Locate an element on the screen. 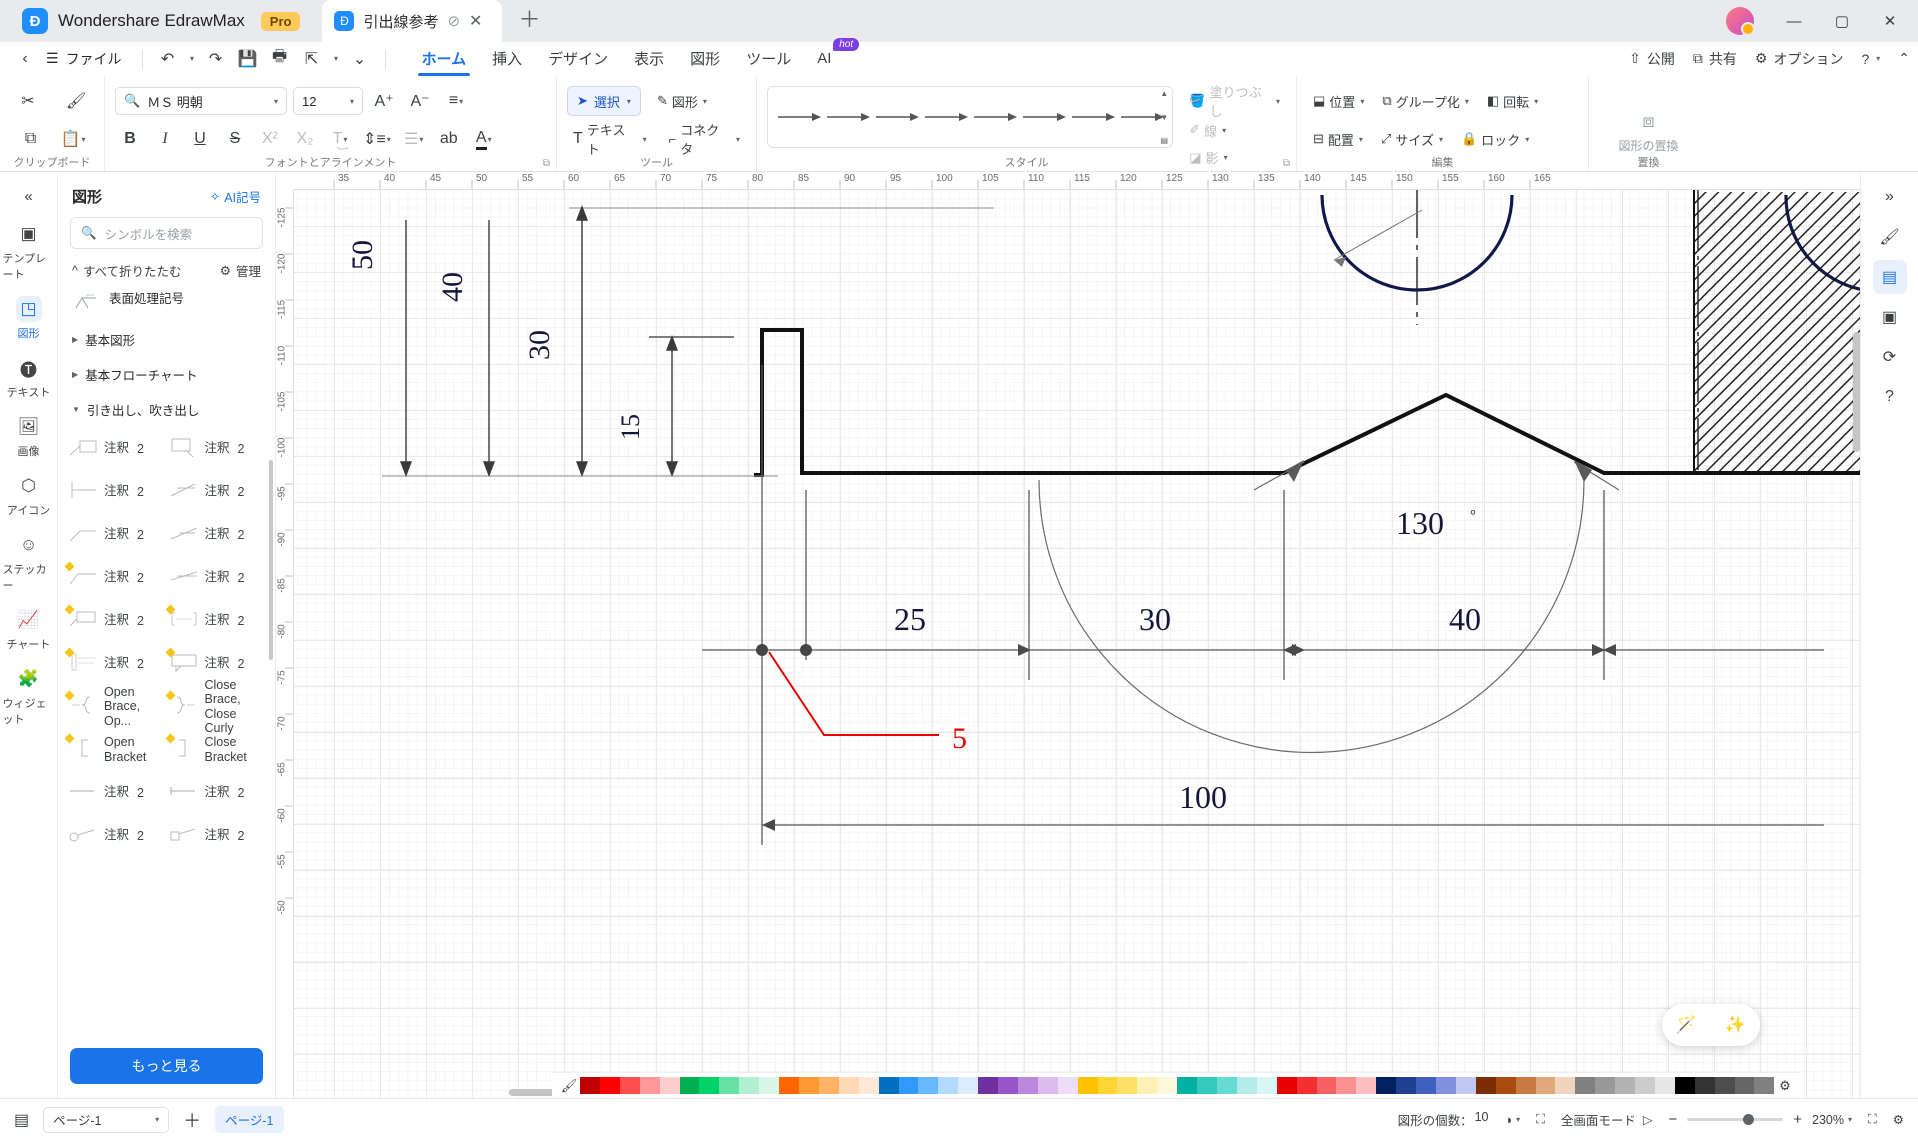 The width and height of the screenshot is (1918, 1140). hatched-region is located at coordinates (1776, 331).